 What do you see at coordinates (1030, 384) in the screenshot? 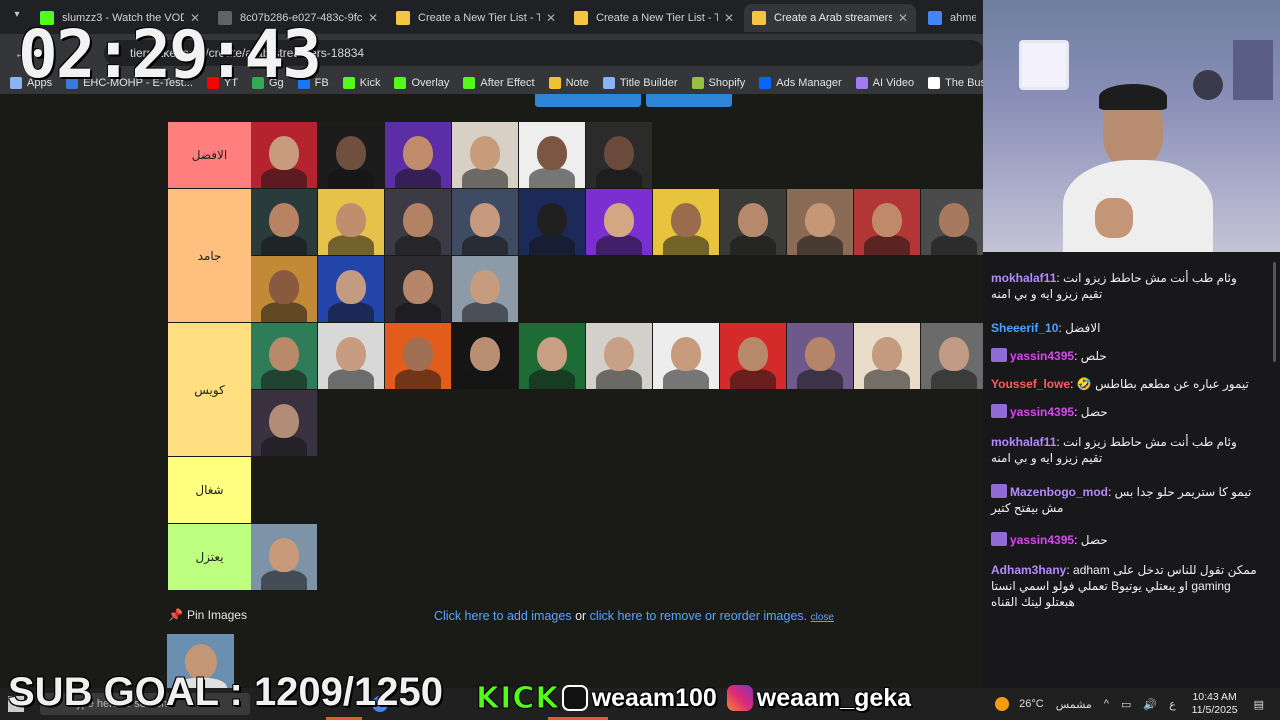
I see `chat-username: Youssef_lowe` at bounding box center [1030, 384].